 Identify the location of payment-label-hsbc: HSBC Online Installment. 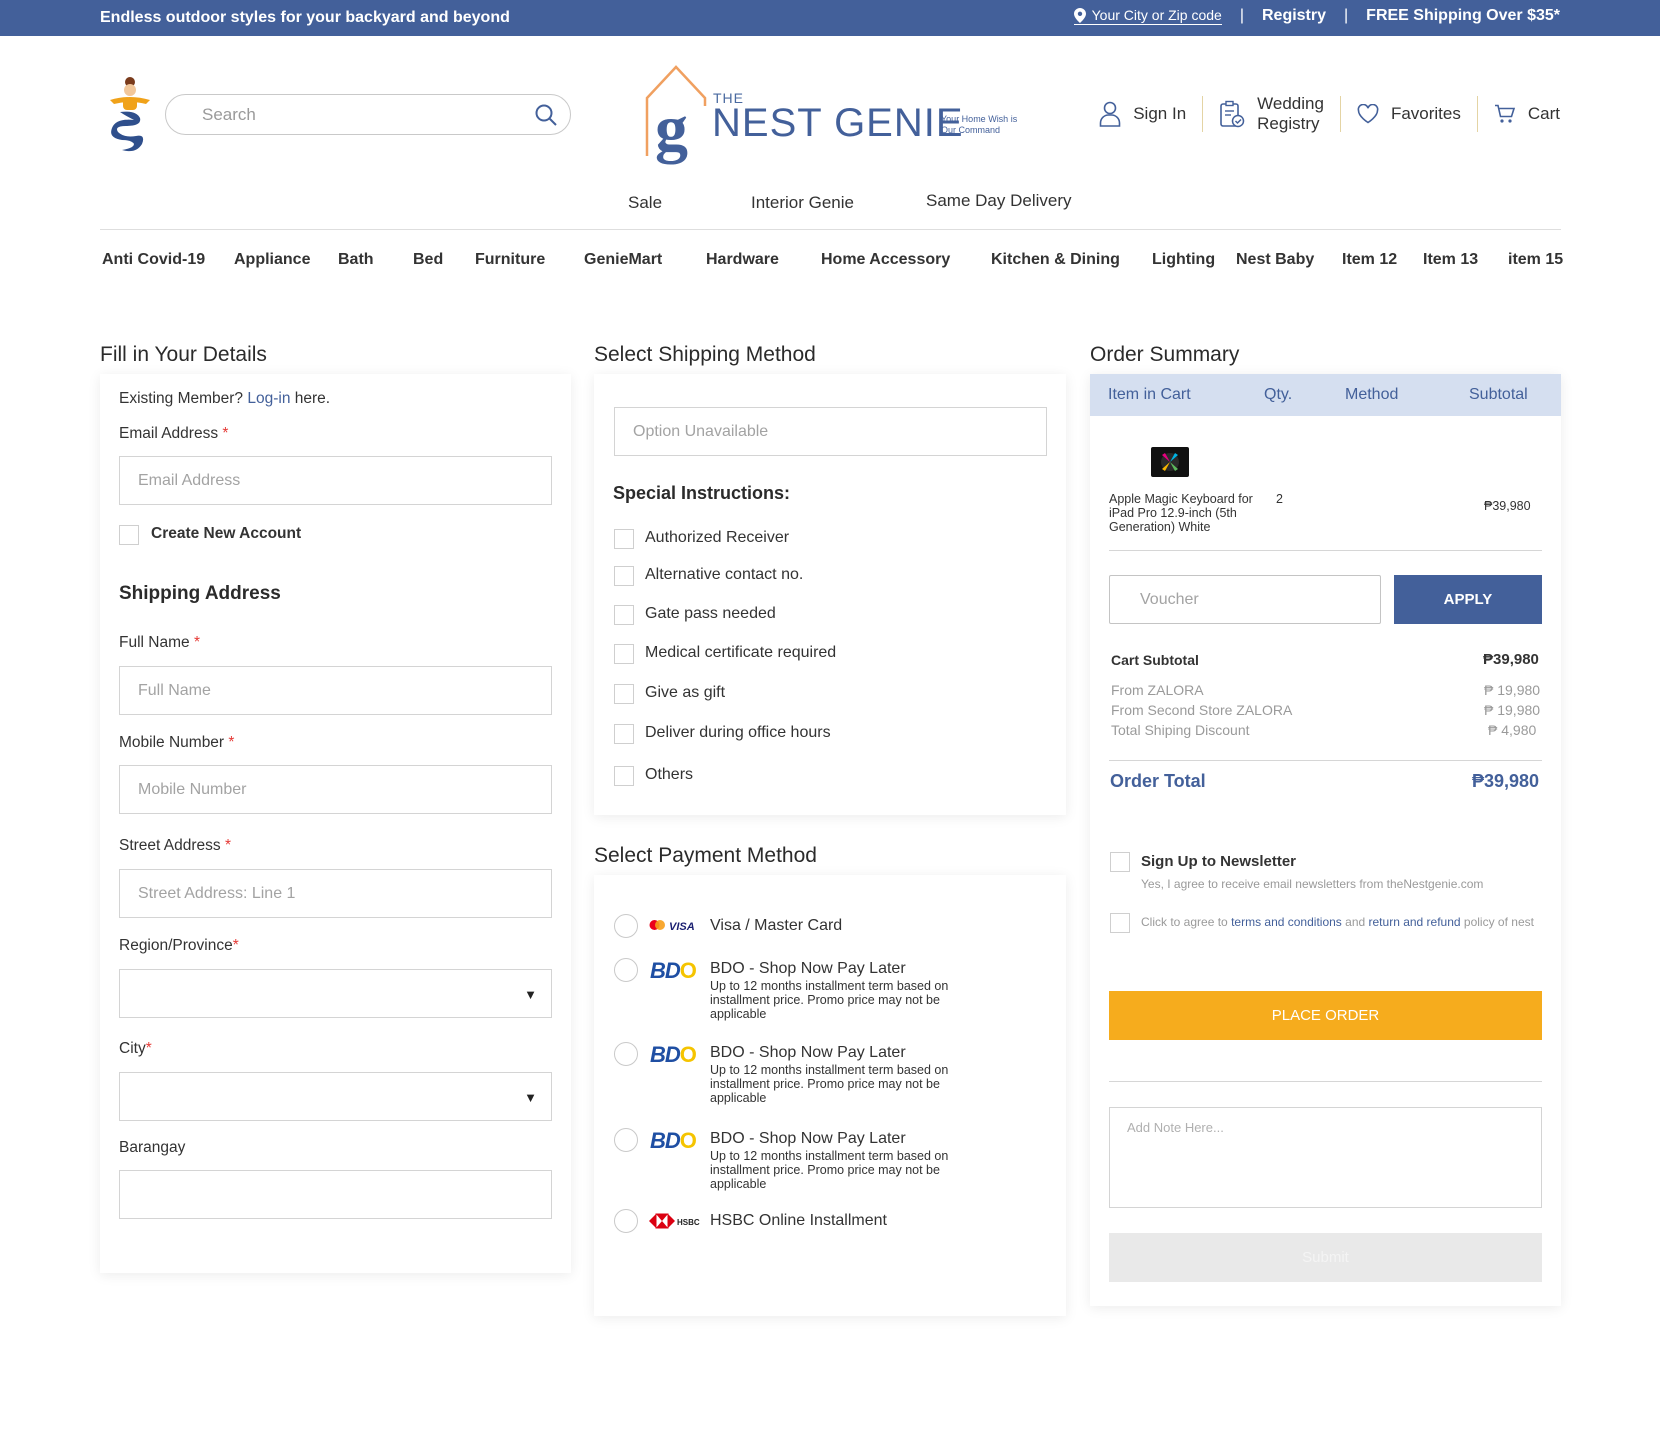
(798, 1220).